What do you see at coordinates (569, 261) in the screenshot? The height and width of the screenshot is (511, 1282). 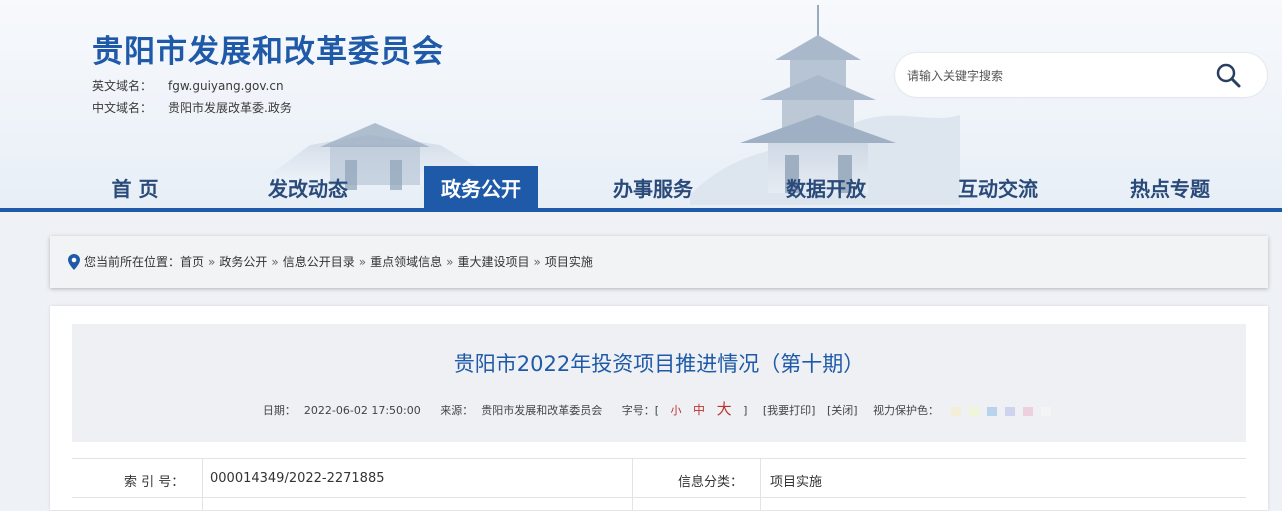 I see `breadcrumb-item-implementation: 项目实施` at bounding box center [569, 261].